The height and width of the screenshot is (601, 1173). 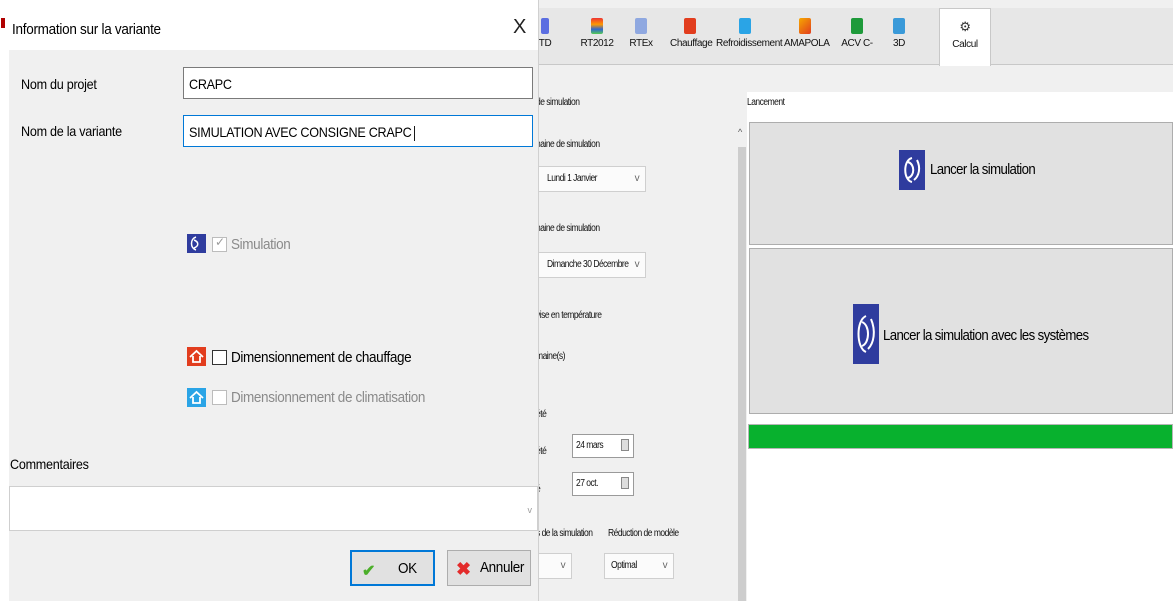 I want to click on dialog-left-edge, so click(x=4, y=300).